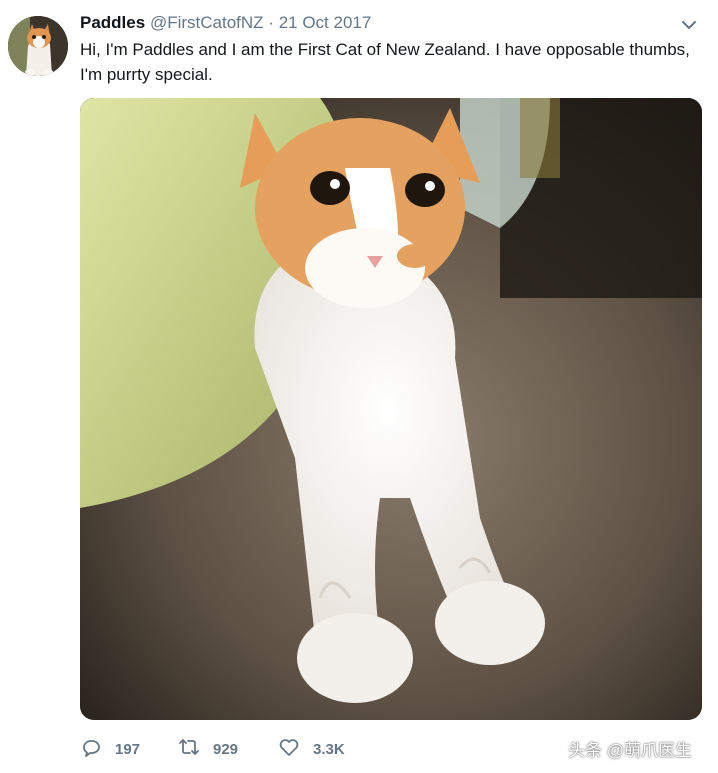  What do you see at coordinates (325, 22) in the screenshot?
I see `tweet-date: 21 Oct 2017` at bounding box center [325, 22].